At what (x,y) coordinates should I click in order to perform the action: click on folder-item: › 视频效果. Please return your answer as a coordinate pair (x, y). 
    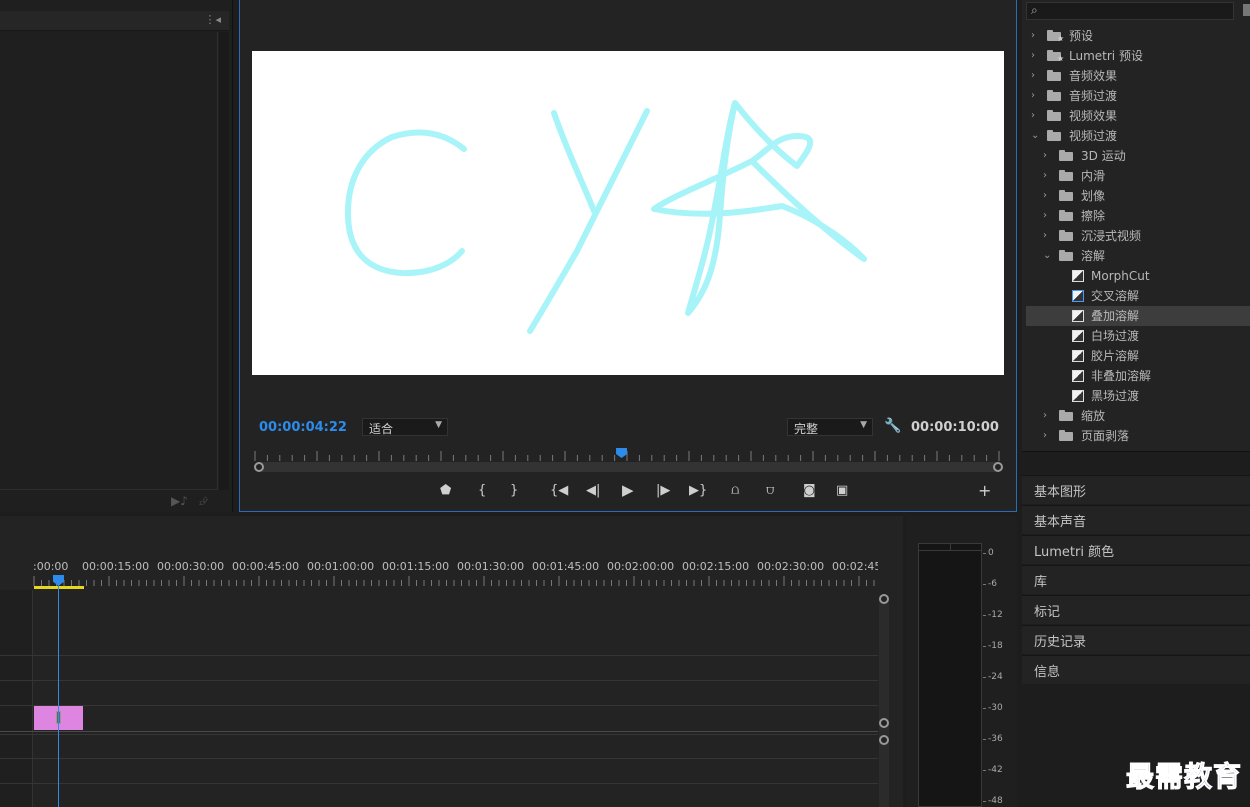
    Looking at the image, I should click on (1138, 116).